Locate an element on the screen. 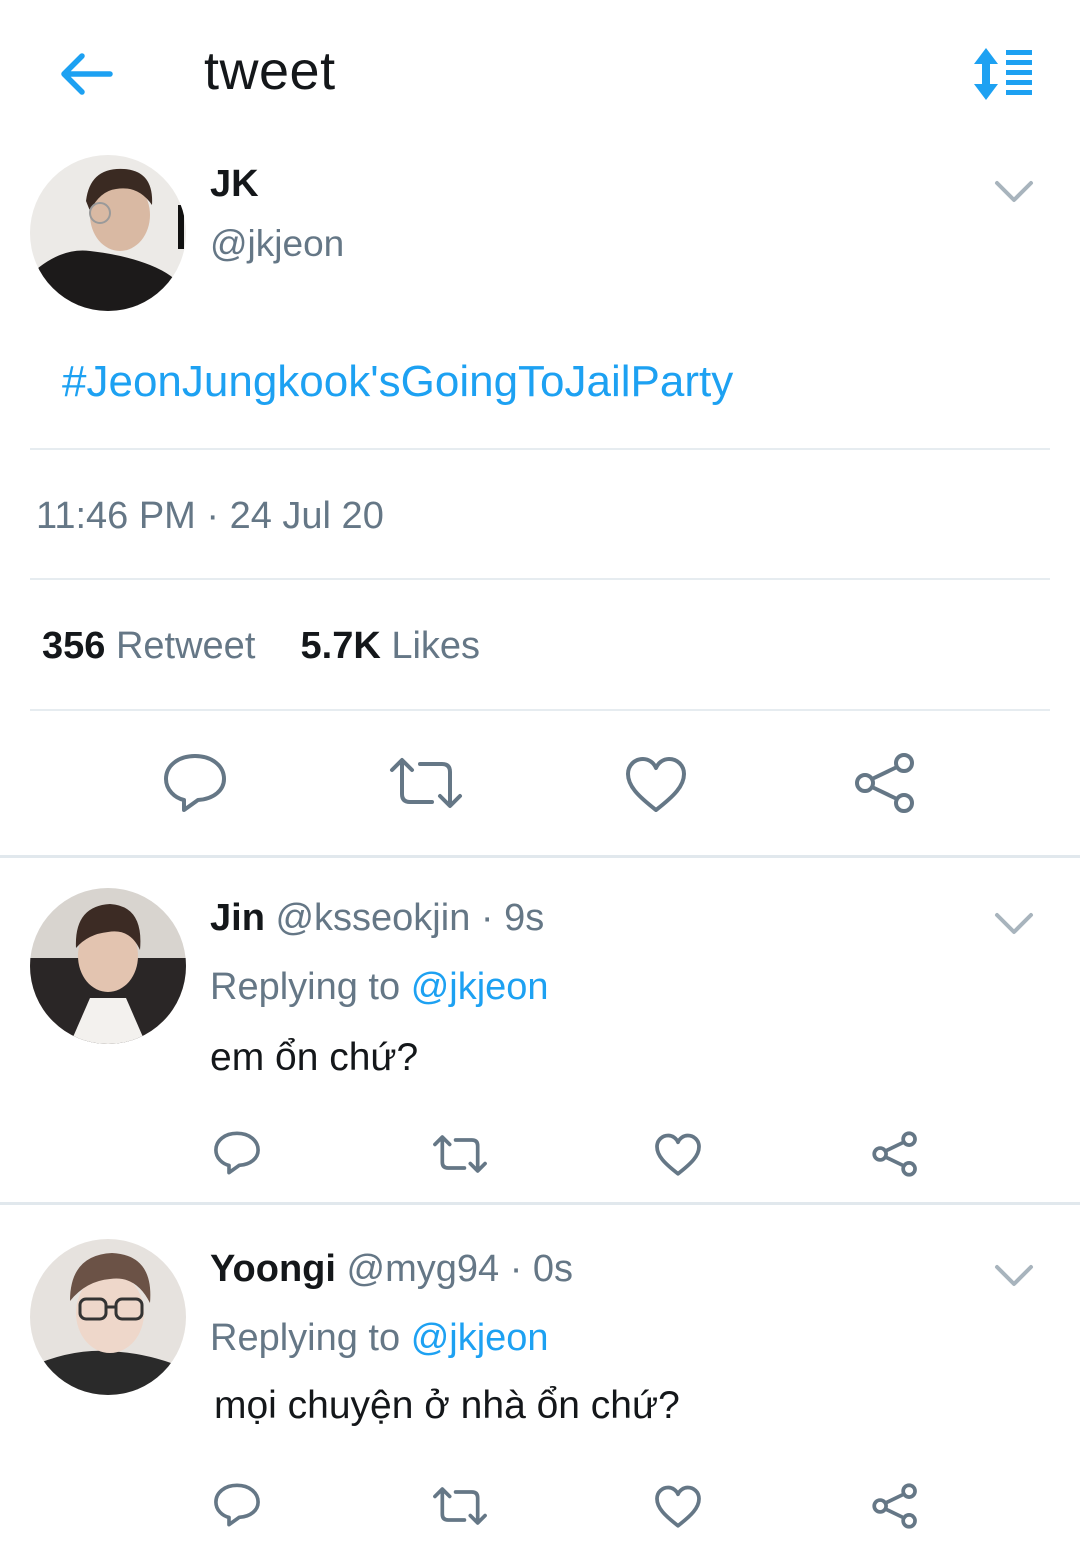 The height and width of the screenshot is (1541, 1080). tweet-stats: 356 Retweet 5.7K Likes is located at coordinates (261, 646).